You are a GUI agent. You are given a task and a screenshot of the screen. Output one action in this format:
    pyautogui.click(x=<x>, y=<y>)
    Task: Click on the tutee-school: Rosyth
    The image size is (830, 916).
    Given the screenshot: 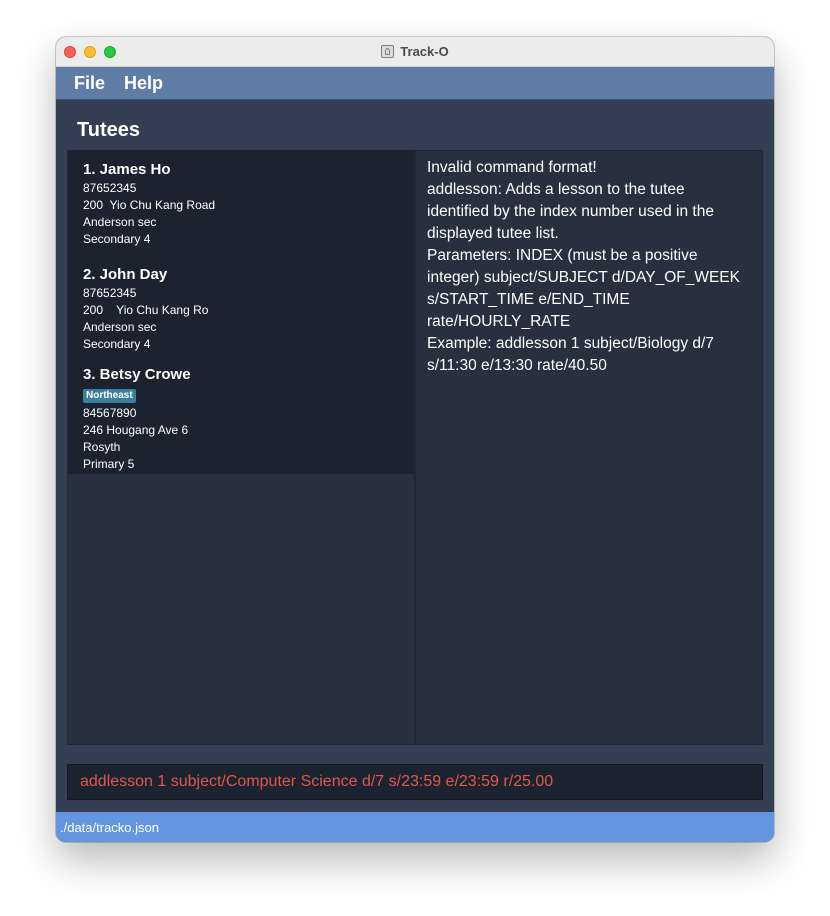 What is the action you would take?
    pyautogui.click(x=102, y=447)
    